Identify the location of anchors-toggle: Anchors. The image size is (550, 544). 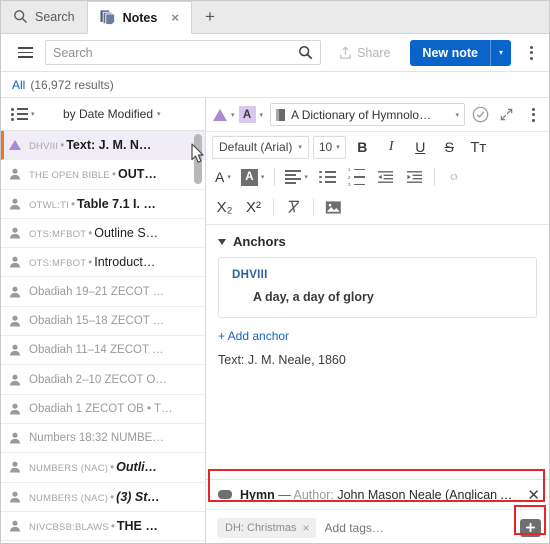
(377, 241).